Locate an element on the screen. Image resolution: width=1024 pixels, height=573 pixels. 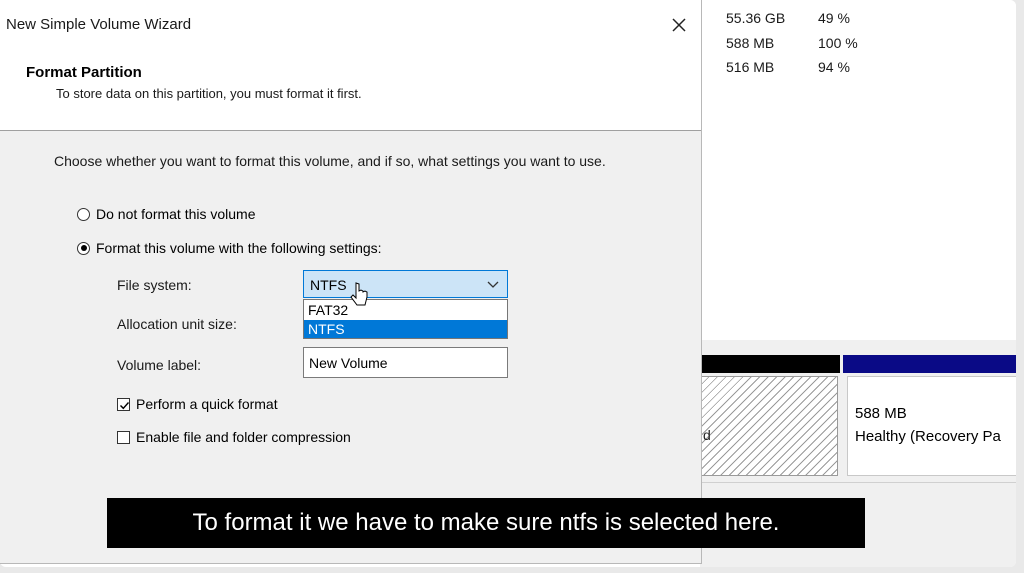
volume-capacity: 588 MB is located at coordinates (750, 43).